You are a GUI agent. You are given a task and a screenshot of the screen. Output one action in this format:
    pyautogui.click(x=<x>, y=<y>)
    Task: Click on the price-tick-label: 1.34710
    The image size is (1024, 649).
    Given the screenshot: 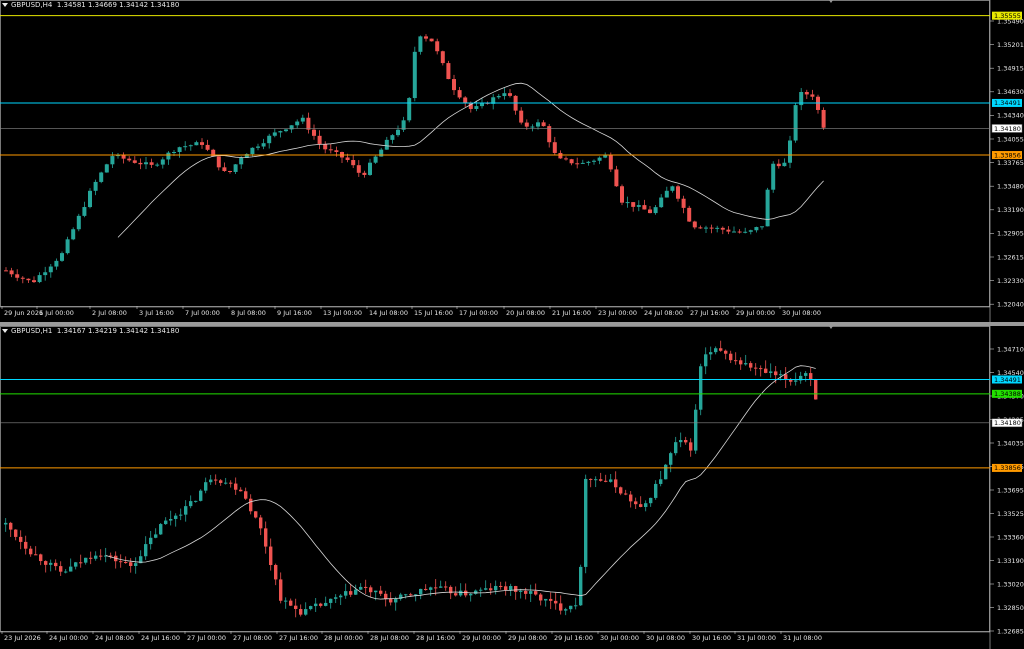 What is the action you would take?
    pyautogui.click(x=1010, y=349)
    